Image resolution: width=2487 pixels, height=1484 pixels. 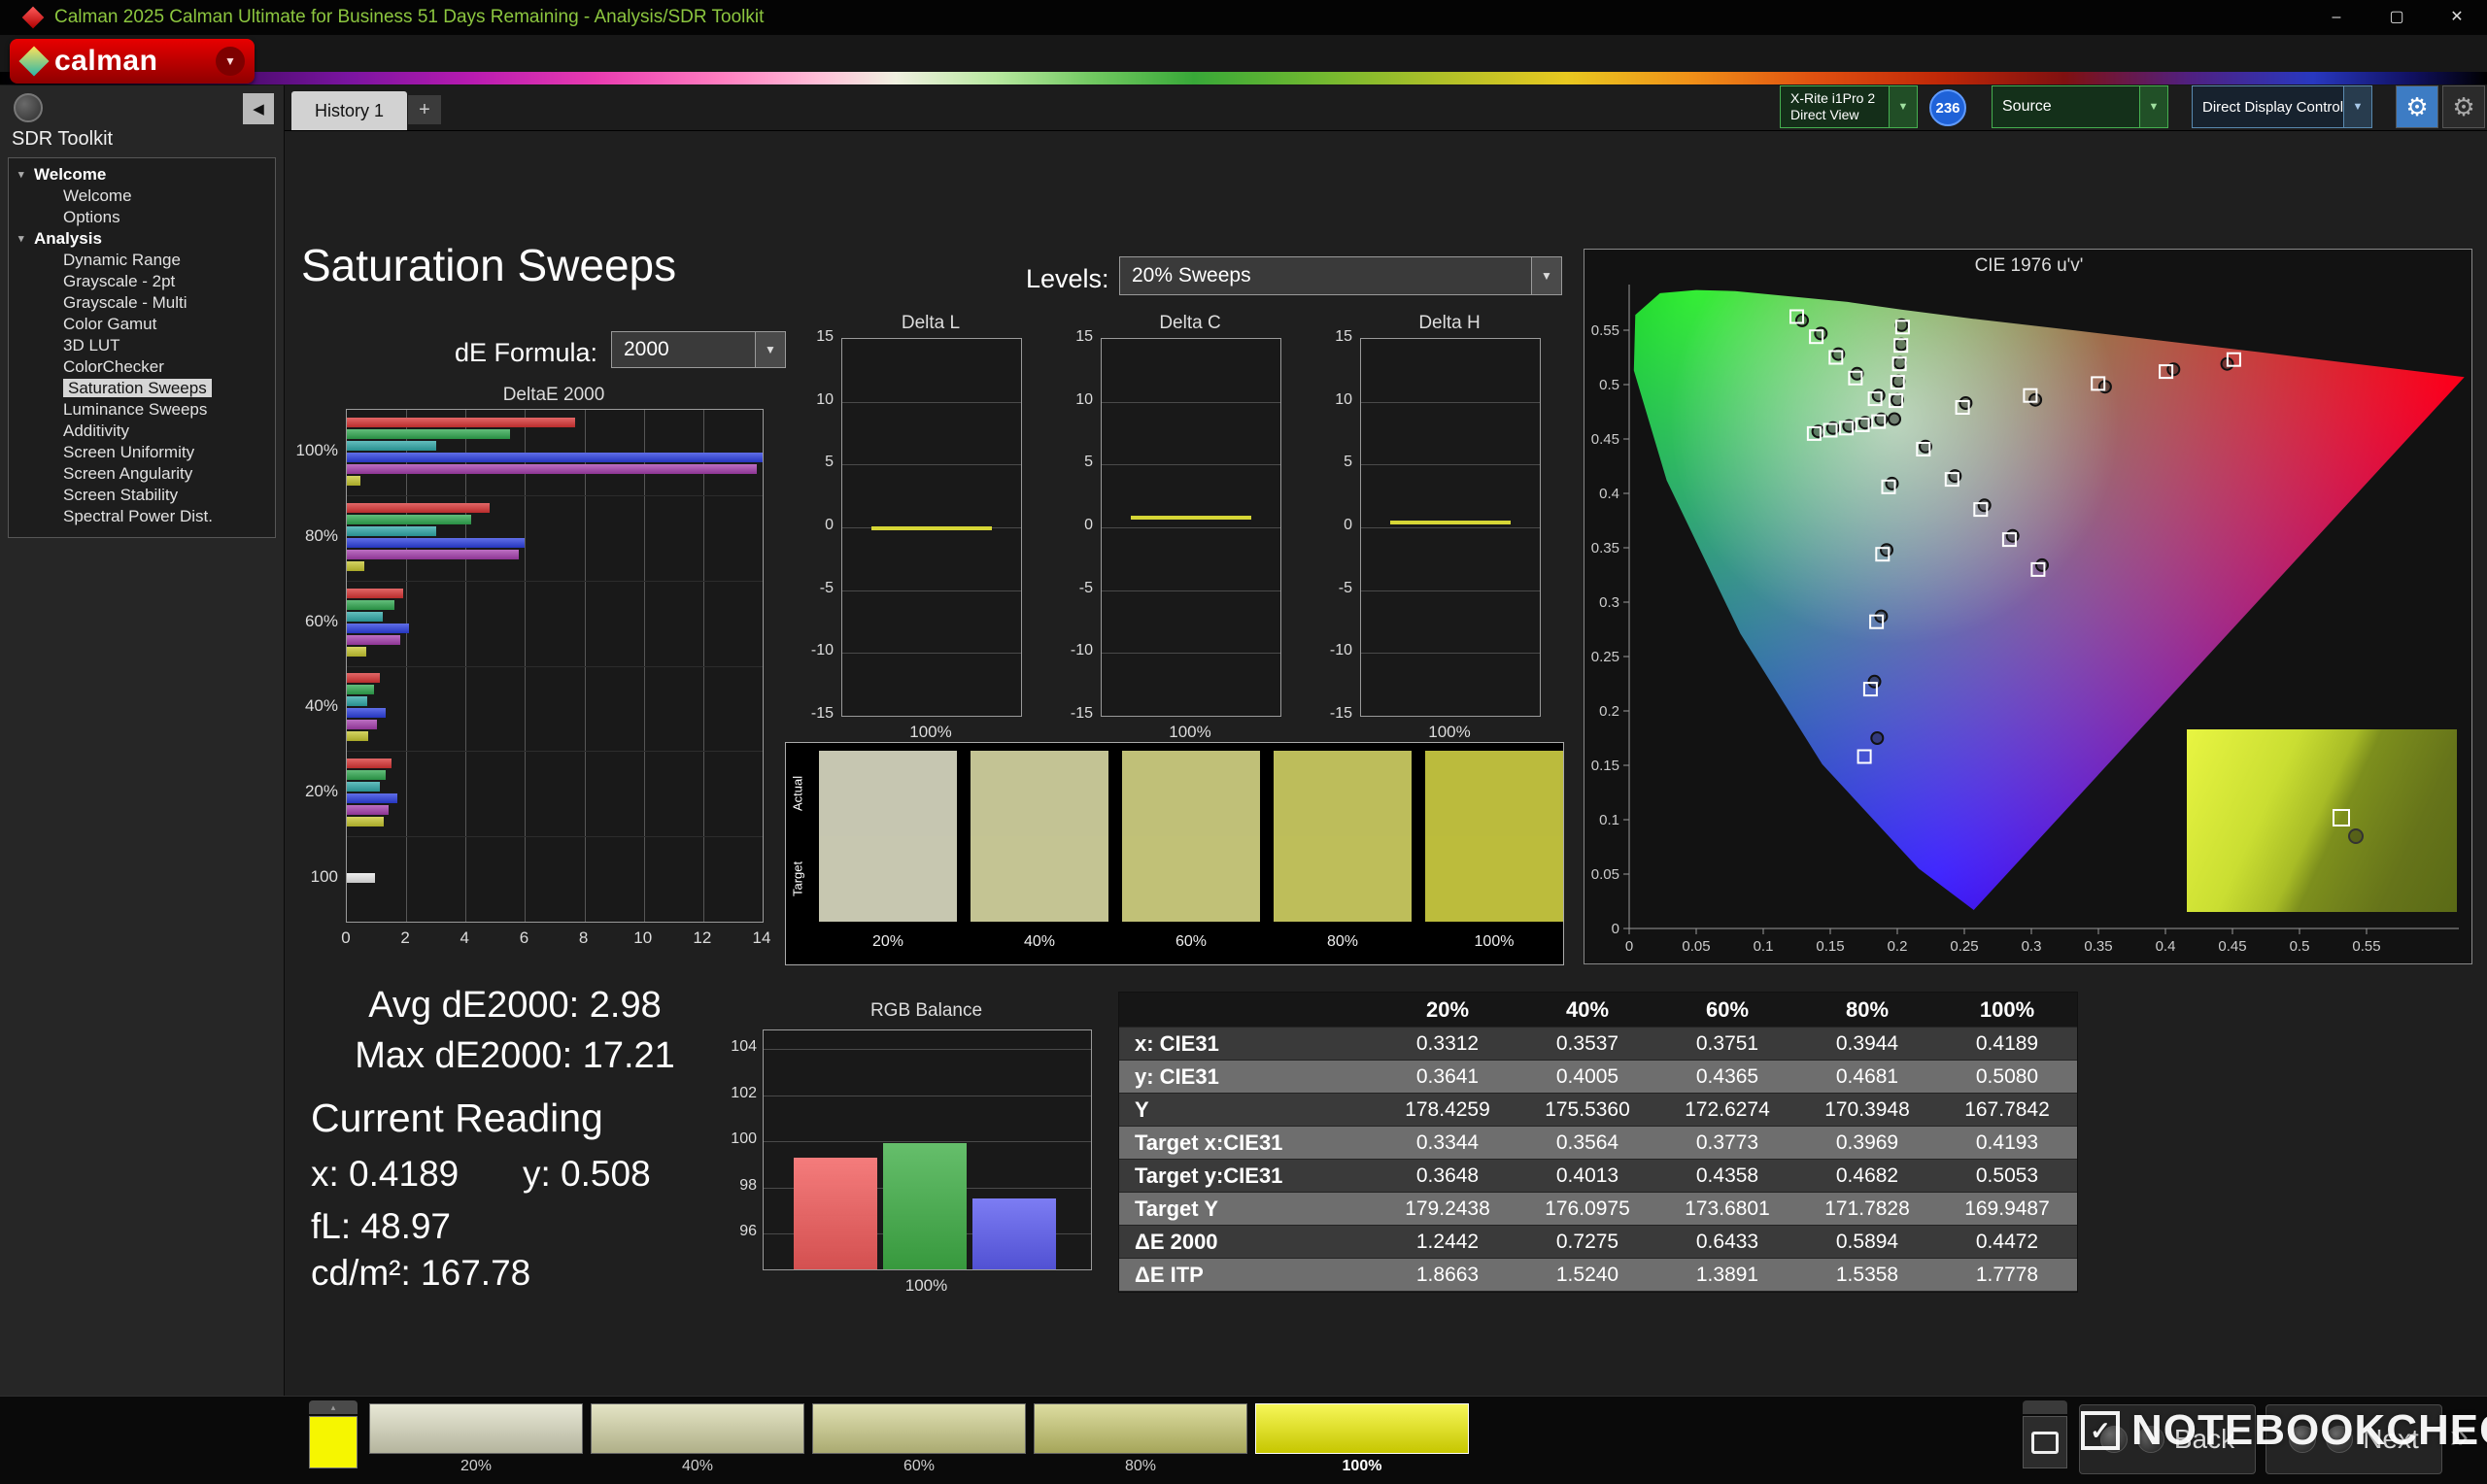 What do you see at coordinates (2457, 17) in the screenshot?
I see `close-button: ✕` at bounding box center [2457, 17].